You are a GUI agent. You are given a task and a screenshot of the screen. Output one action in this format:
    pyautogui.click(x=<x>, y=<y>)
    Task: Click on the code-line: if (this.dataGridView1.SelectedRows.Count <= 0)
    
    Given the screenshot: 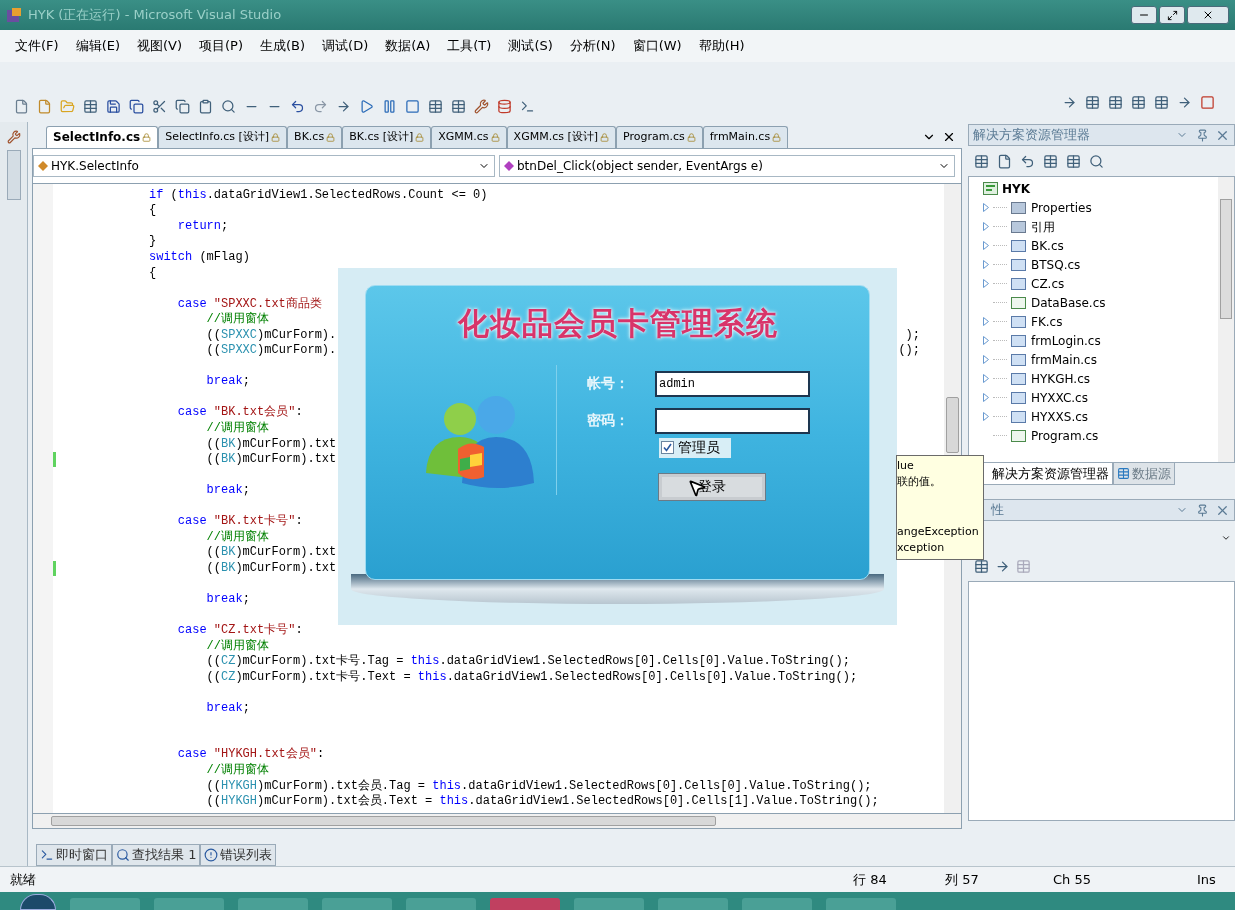 What is the action you would take?
    pyautogui.click(x=318, y=195)
    